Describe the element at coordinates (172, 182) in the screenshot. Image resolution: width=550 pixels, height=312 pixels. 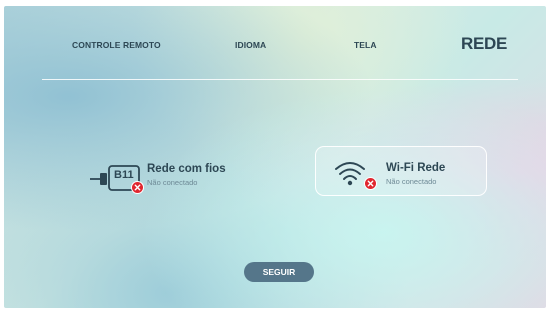
I see `wired-network-status: Não conectado` at that location.